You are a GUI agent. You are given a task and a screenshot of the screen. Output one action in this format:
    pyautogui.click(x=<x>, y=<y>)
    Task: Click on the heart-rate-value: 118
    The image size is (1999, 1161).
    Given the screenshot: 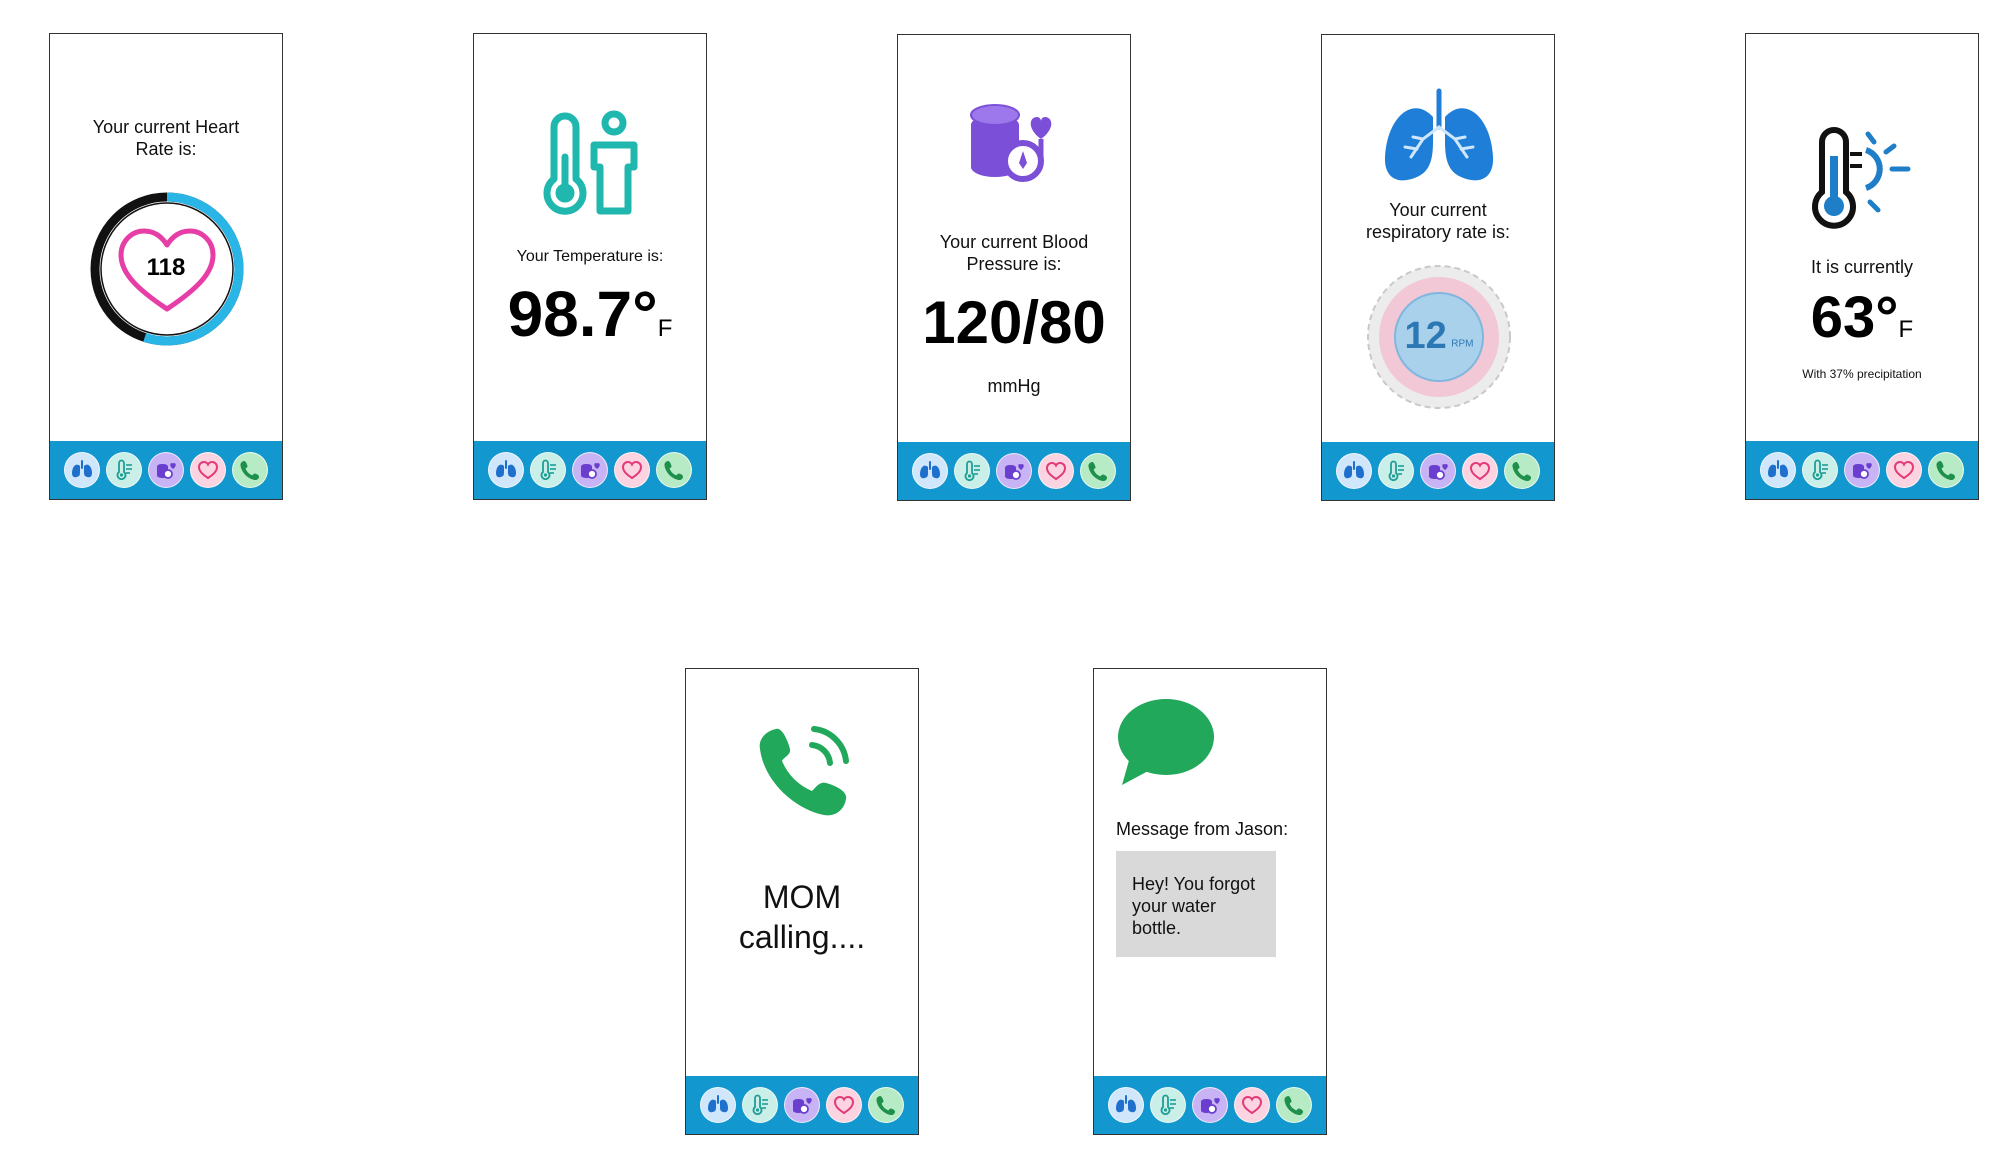 What is the action you would take?
    pyautogui.click(x=166, y=267)
    